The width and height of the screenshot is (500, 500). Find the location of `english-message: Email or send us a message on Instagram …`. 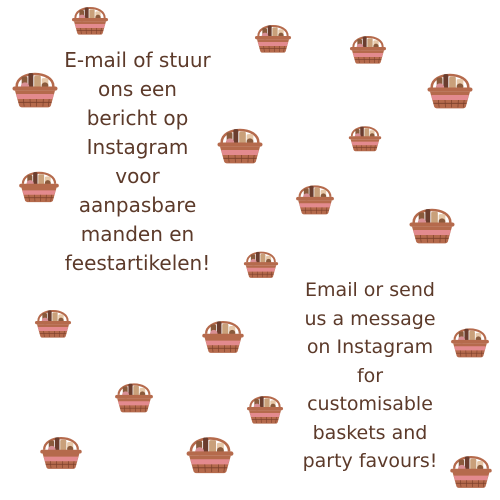

english-message: Email or send us a message on Instagram … is located at coordinates (370, 375).